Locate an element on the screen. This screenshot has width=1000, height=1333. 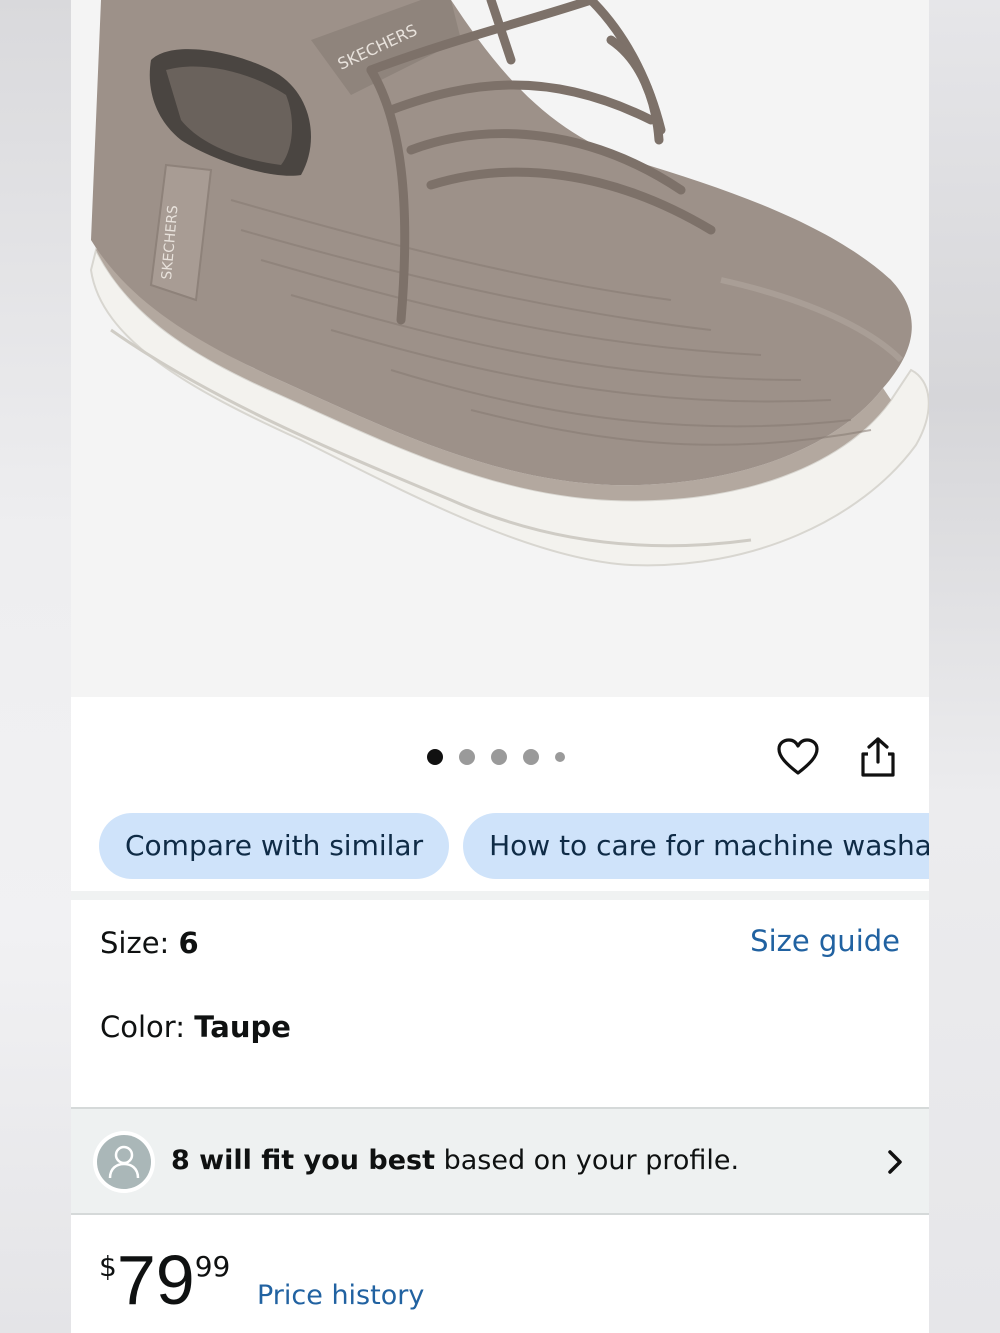
carousel-dots is located at coordinates (496, 757).